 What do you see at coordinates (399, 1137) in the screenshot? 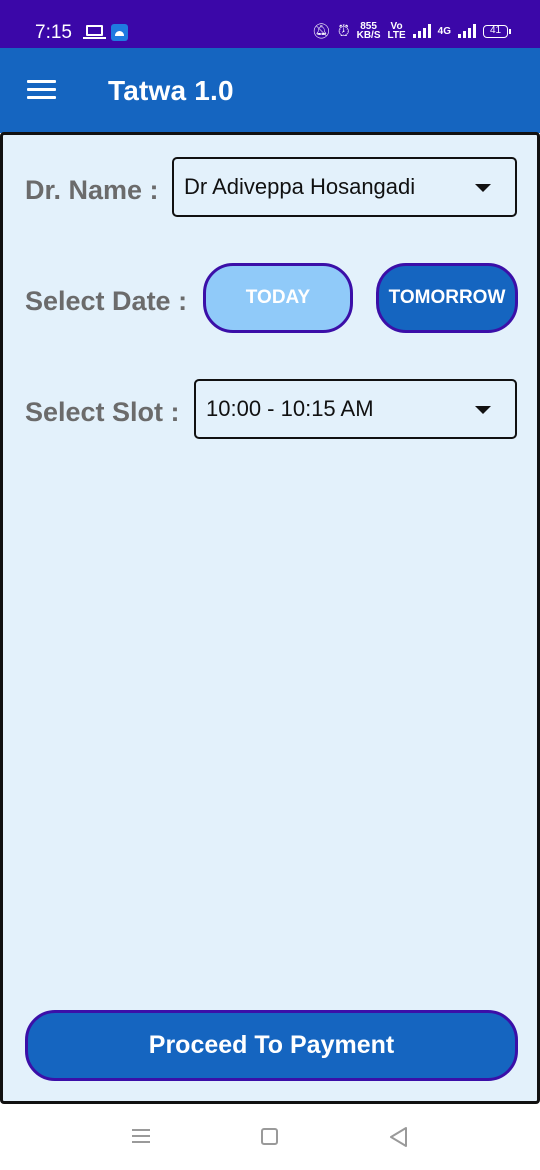
I see `back-icon` at bounding box center [399, 1137].